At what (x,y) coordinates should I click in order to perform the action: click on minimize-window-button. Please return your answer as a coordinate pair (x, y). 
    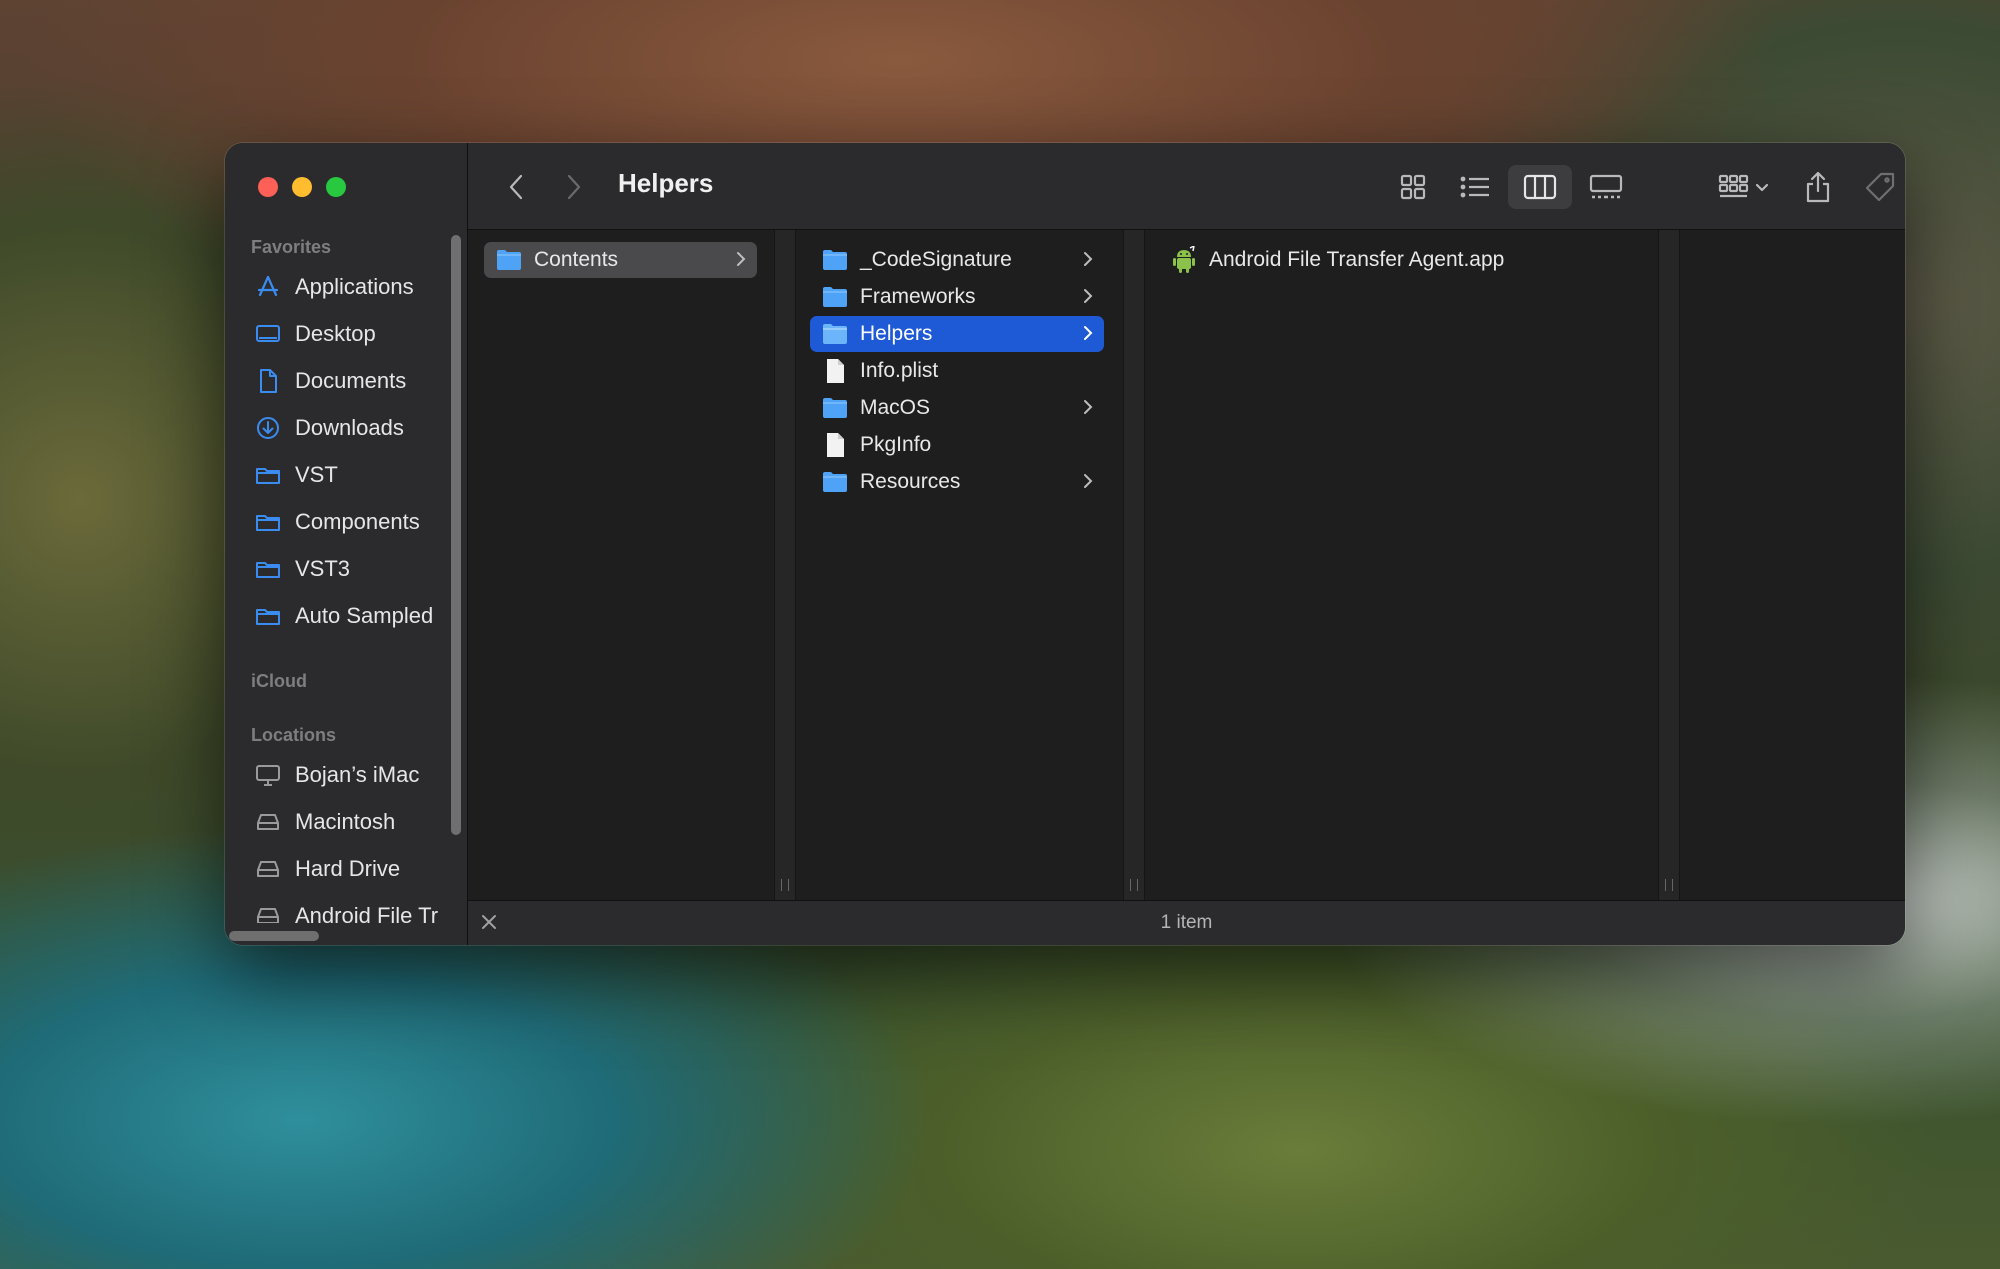
    Looking at the image, I should click on (302, 187).